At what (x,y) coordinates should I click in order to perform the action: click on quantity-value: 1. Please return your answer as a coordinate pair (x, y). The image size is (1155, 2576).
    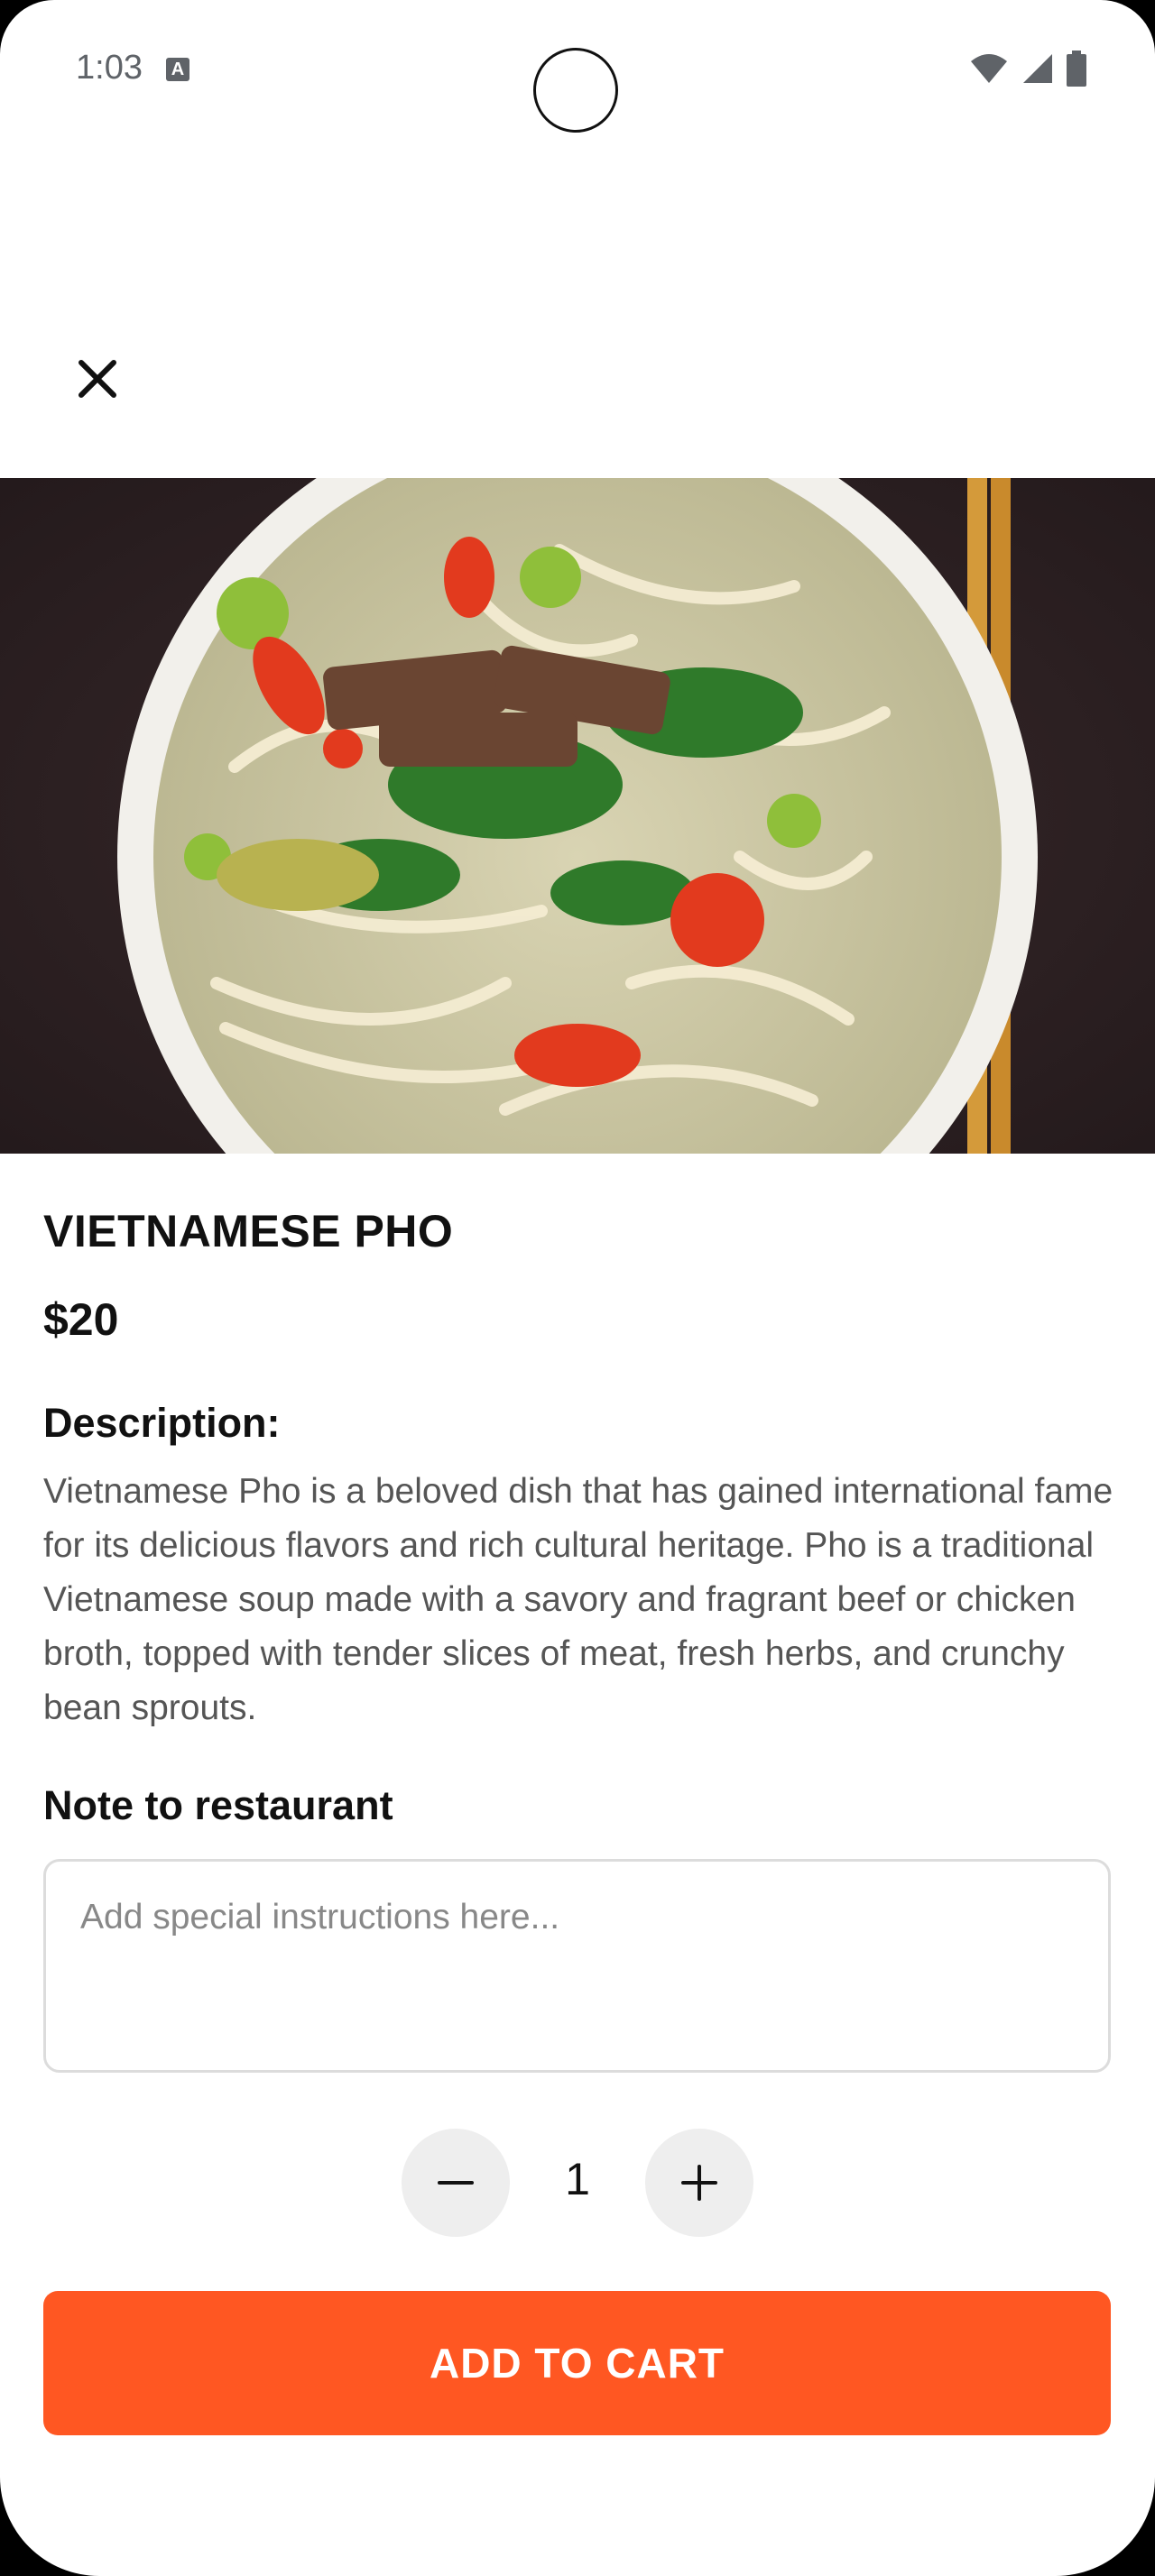
    Looking at the image, I should click on (577, 2179).